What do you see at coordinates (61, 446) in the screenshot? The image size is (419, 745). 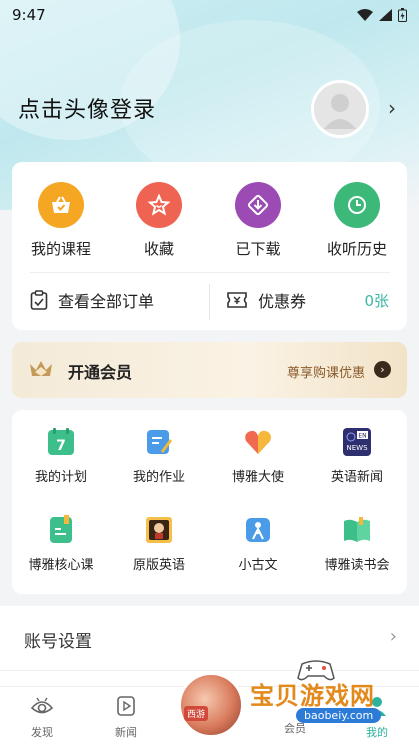 I see `svg-text: 7` at bounding box center [61, 446].